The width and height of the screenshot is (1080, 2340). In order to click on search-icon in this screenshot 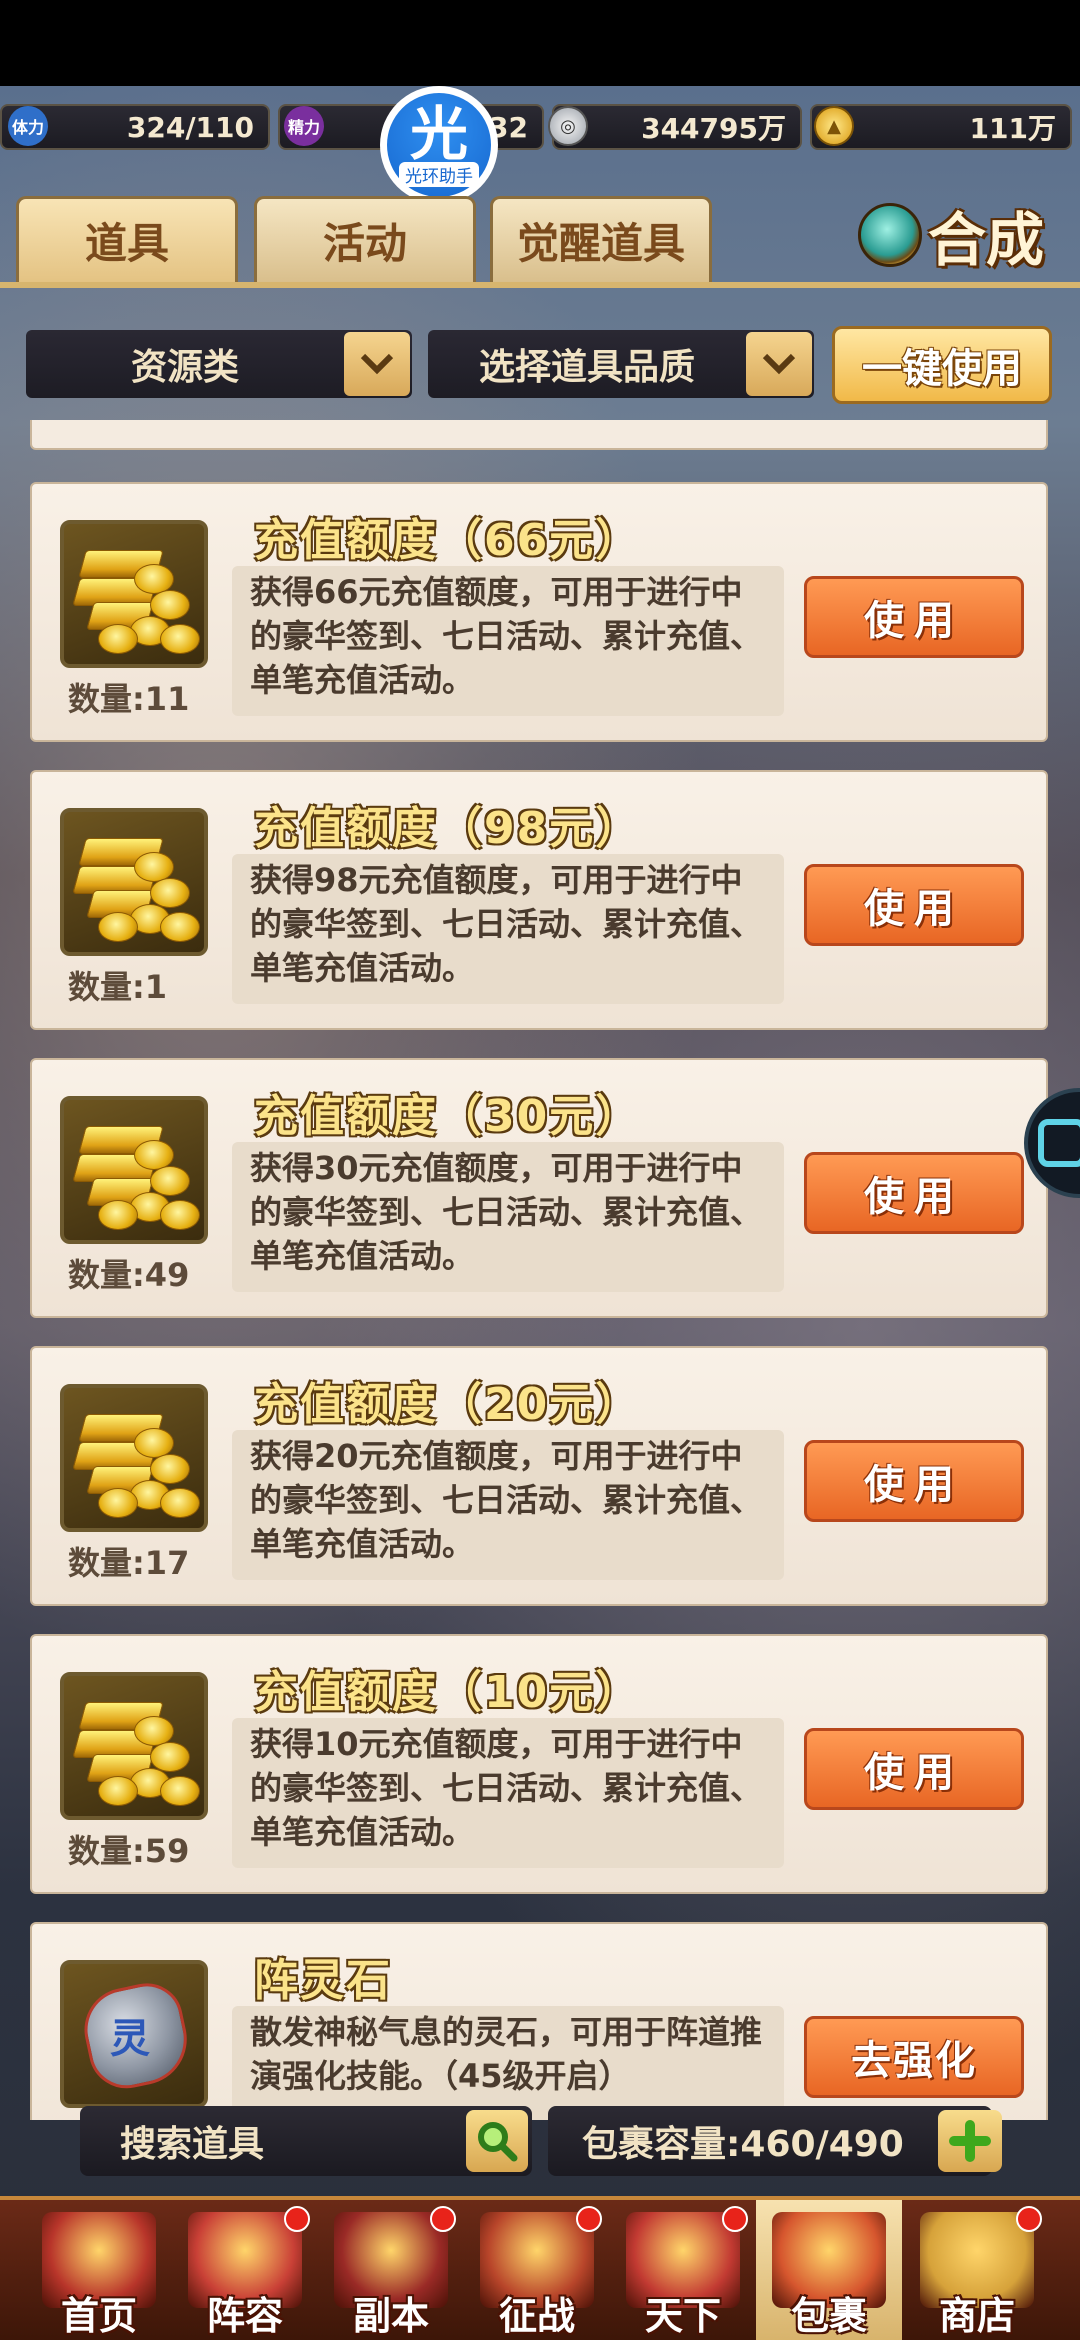, I will do `click(498, 2142)`.